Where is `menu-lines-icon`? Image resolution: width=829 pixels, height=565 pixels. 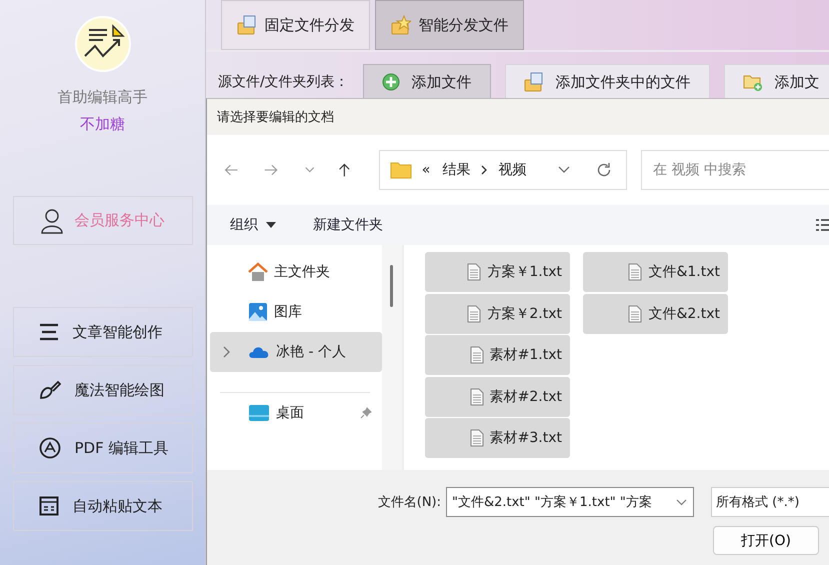 menu-lines-icon is located at coordinates (48, 332).